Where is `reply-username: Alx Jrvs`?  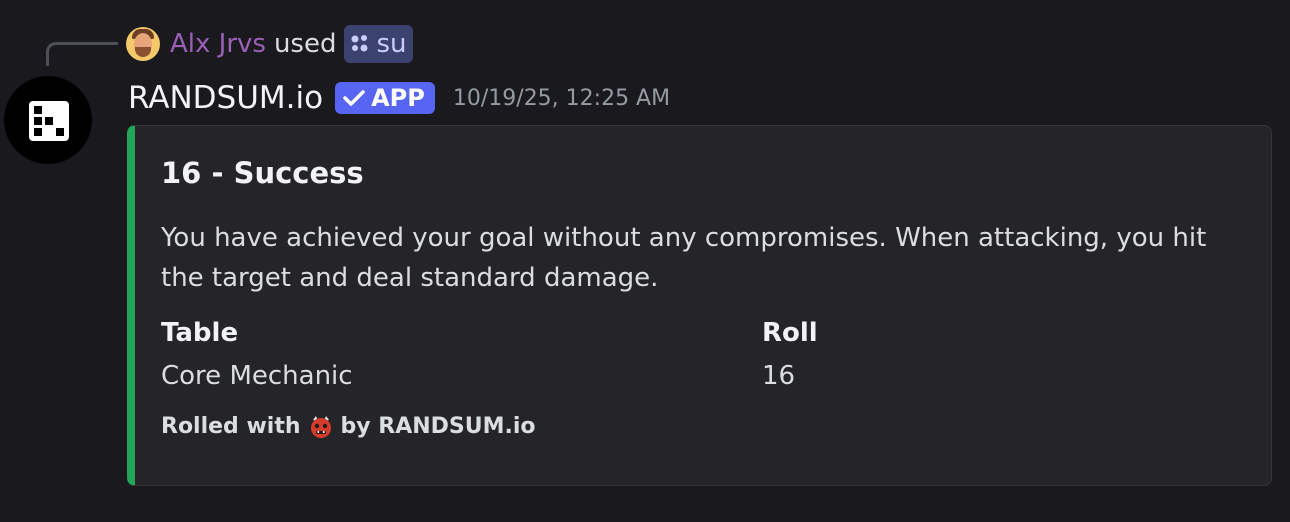
reply-username: Alx Jrvs is located at coordinates (218, 44).